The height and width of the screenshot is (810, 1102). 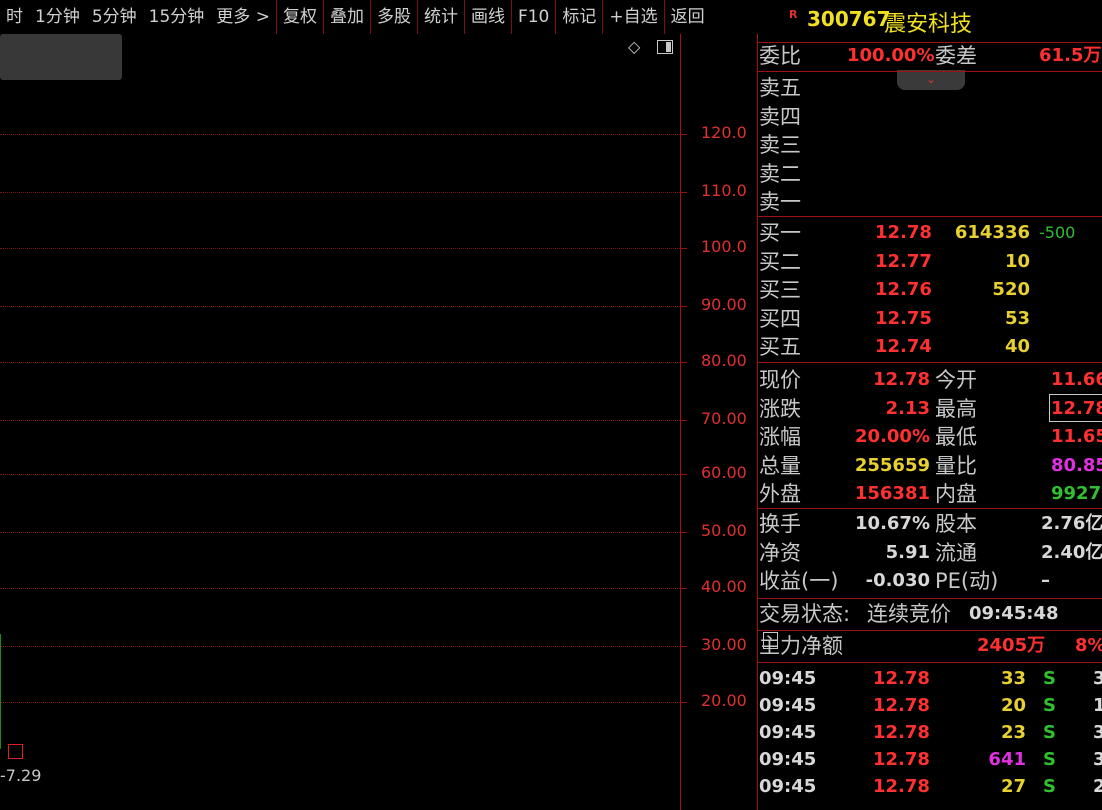 What do you see at coordinates (1011, 645) in the screenshot?
I see `main-force-value: 2405万` at bounding box center [1011, 645].